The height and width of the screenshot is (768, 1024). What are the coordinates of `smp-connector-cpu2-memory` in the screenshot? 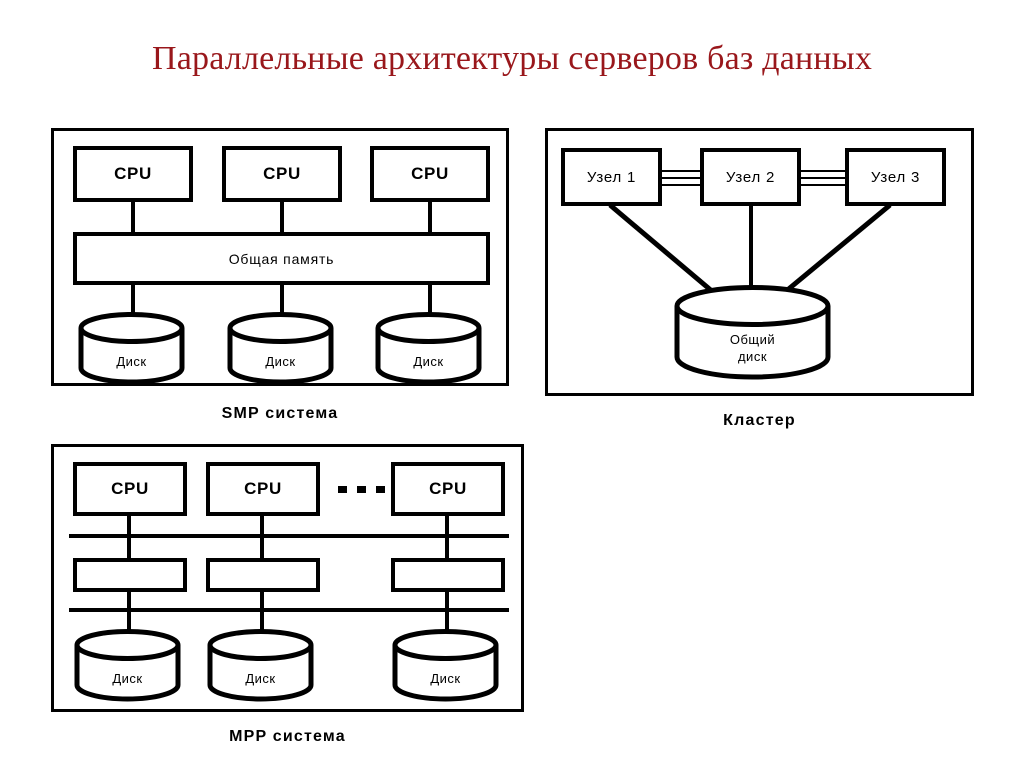 It's located at (282, 217).